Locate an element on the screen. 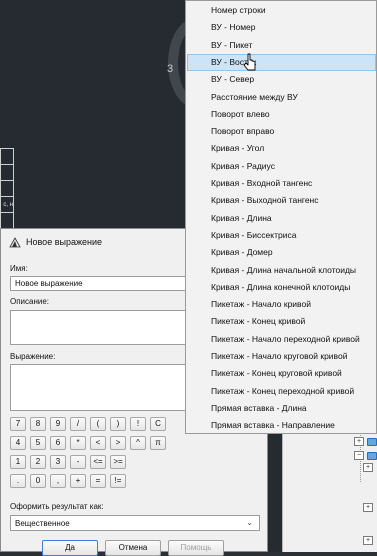 This screenshot has height=556, width=377. chevron-down-icon: ⌄ is located at coordinates (249, 522).